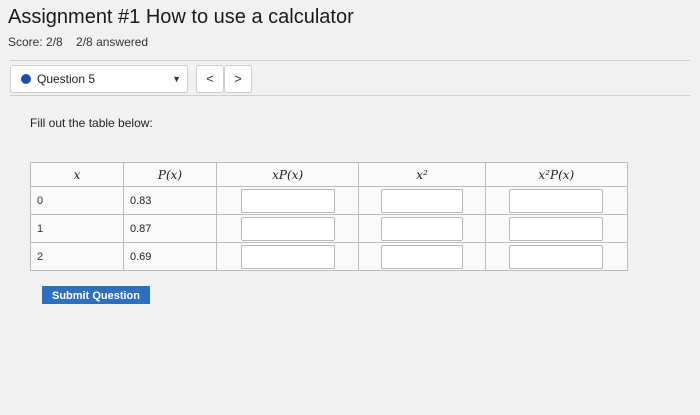 The height and width of the screenshot is (415, 700). I want to click on table-row: 1 0.87, so click(329, 228).